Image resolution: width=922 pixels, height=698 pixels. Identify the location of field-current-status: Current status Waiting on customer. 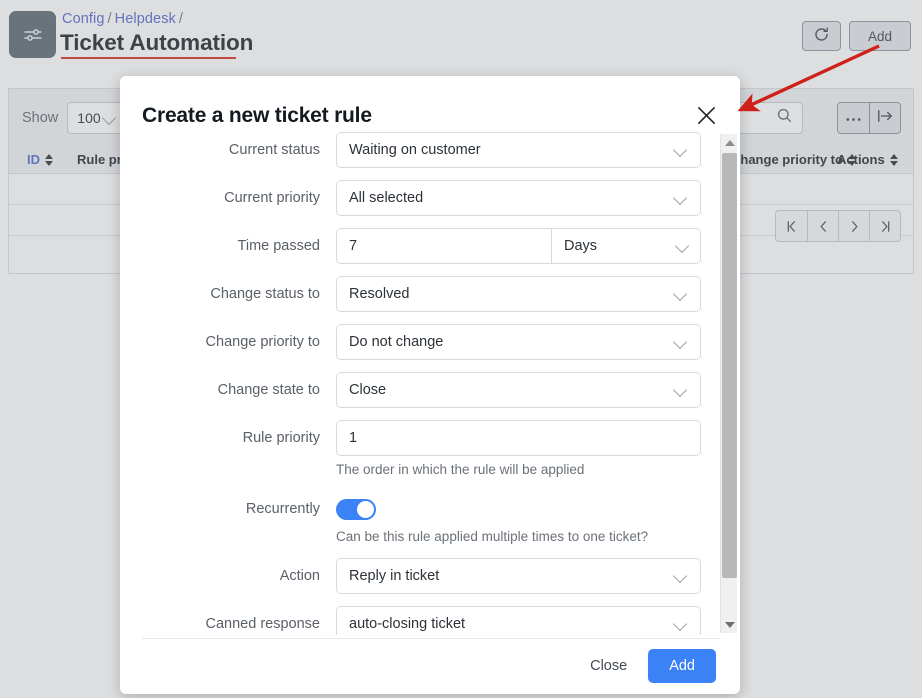
(420, 150).